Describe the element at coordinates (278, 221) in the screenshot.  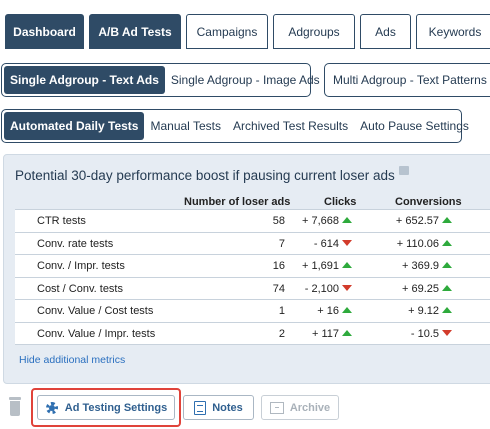
I see `row-count: 58` at that location.